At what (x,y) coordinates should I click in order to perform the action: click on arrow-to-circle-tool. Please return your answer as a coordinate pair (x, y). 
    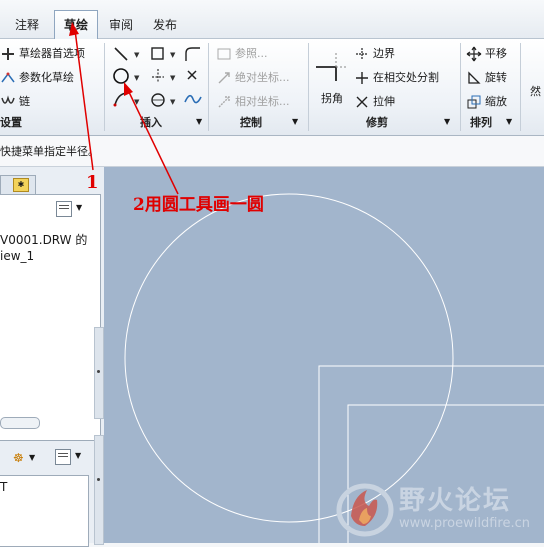
    Looking at the image, I should click on (151, 138).